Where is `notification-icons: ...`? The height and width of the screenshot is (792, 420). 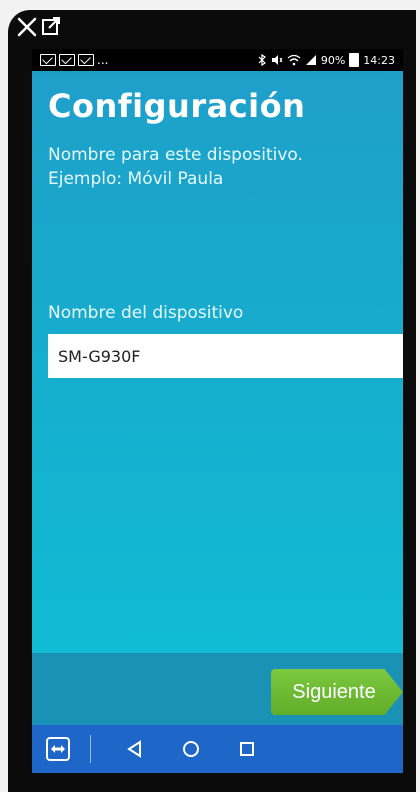
notification-icons: ... is located at coordinates (74, 60).